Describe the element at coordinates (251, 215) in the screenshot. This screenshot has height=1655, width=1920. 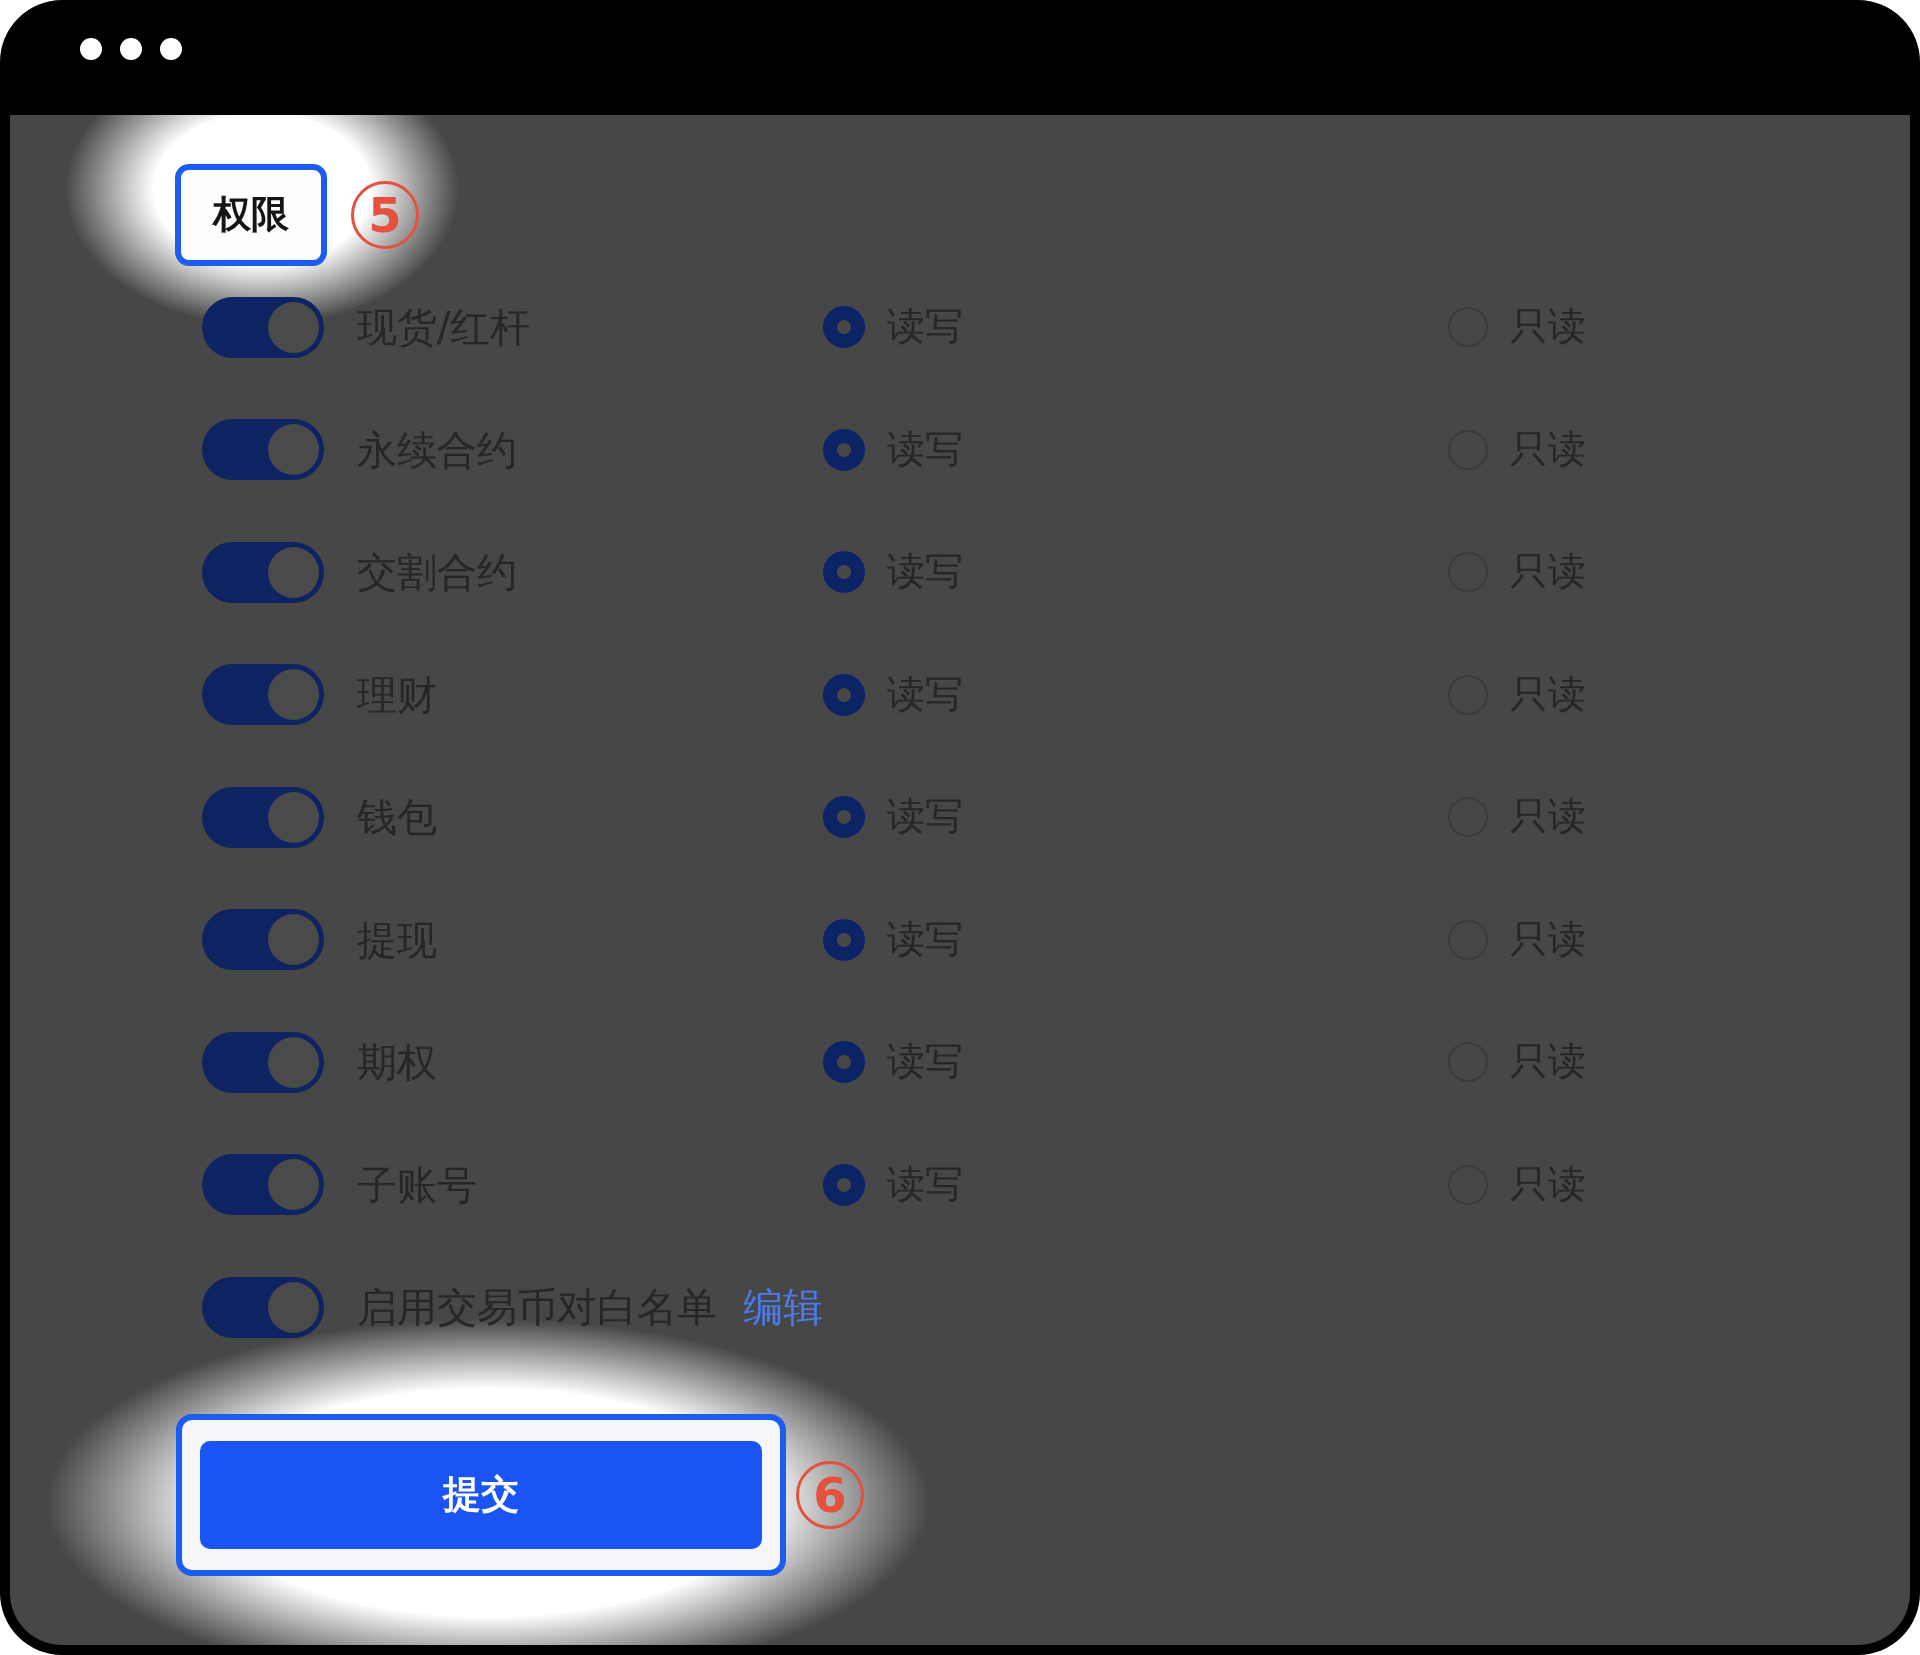
I see `section-title: 权限` at that location.